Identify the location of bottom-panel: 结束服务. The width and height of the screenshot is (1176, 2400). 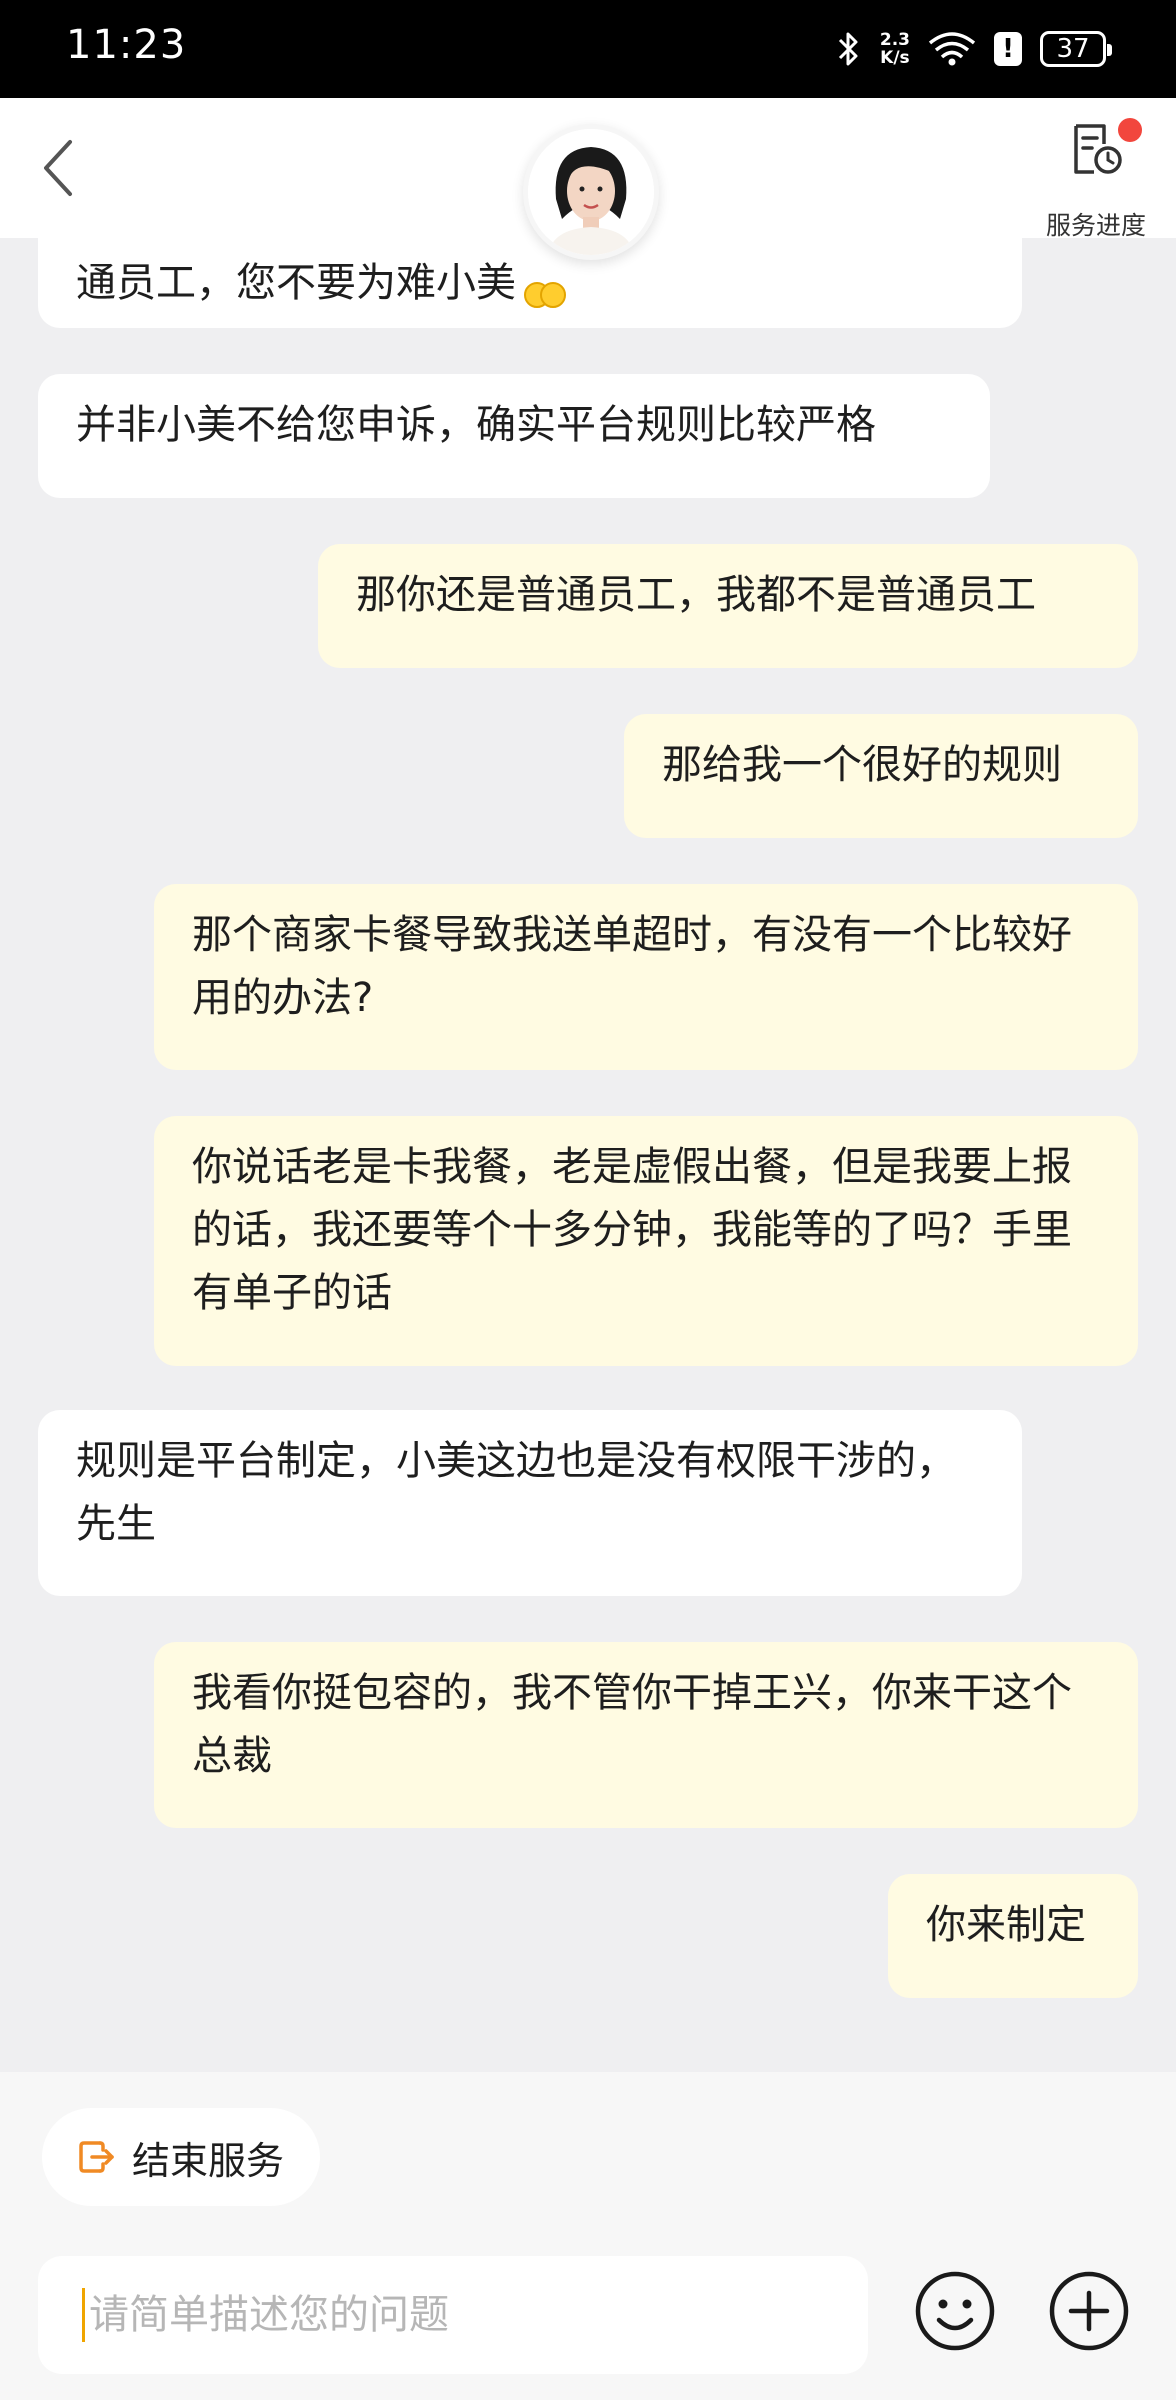
(588, 2236).